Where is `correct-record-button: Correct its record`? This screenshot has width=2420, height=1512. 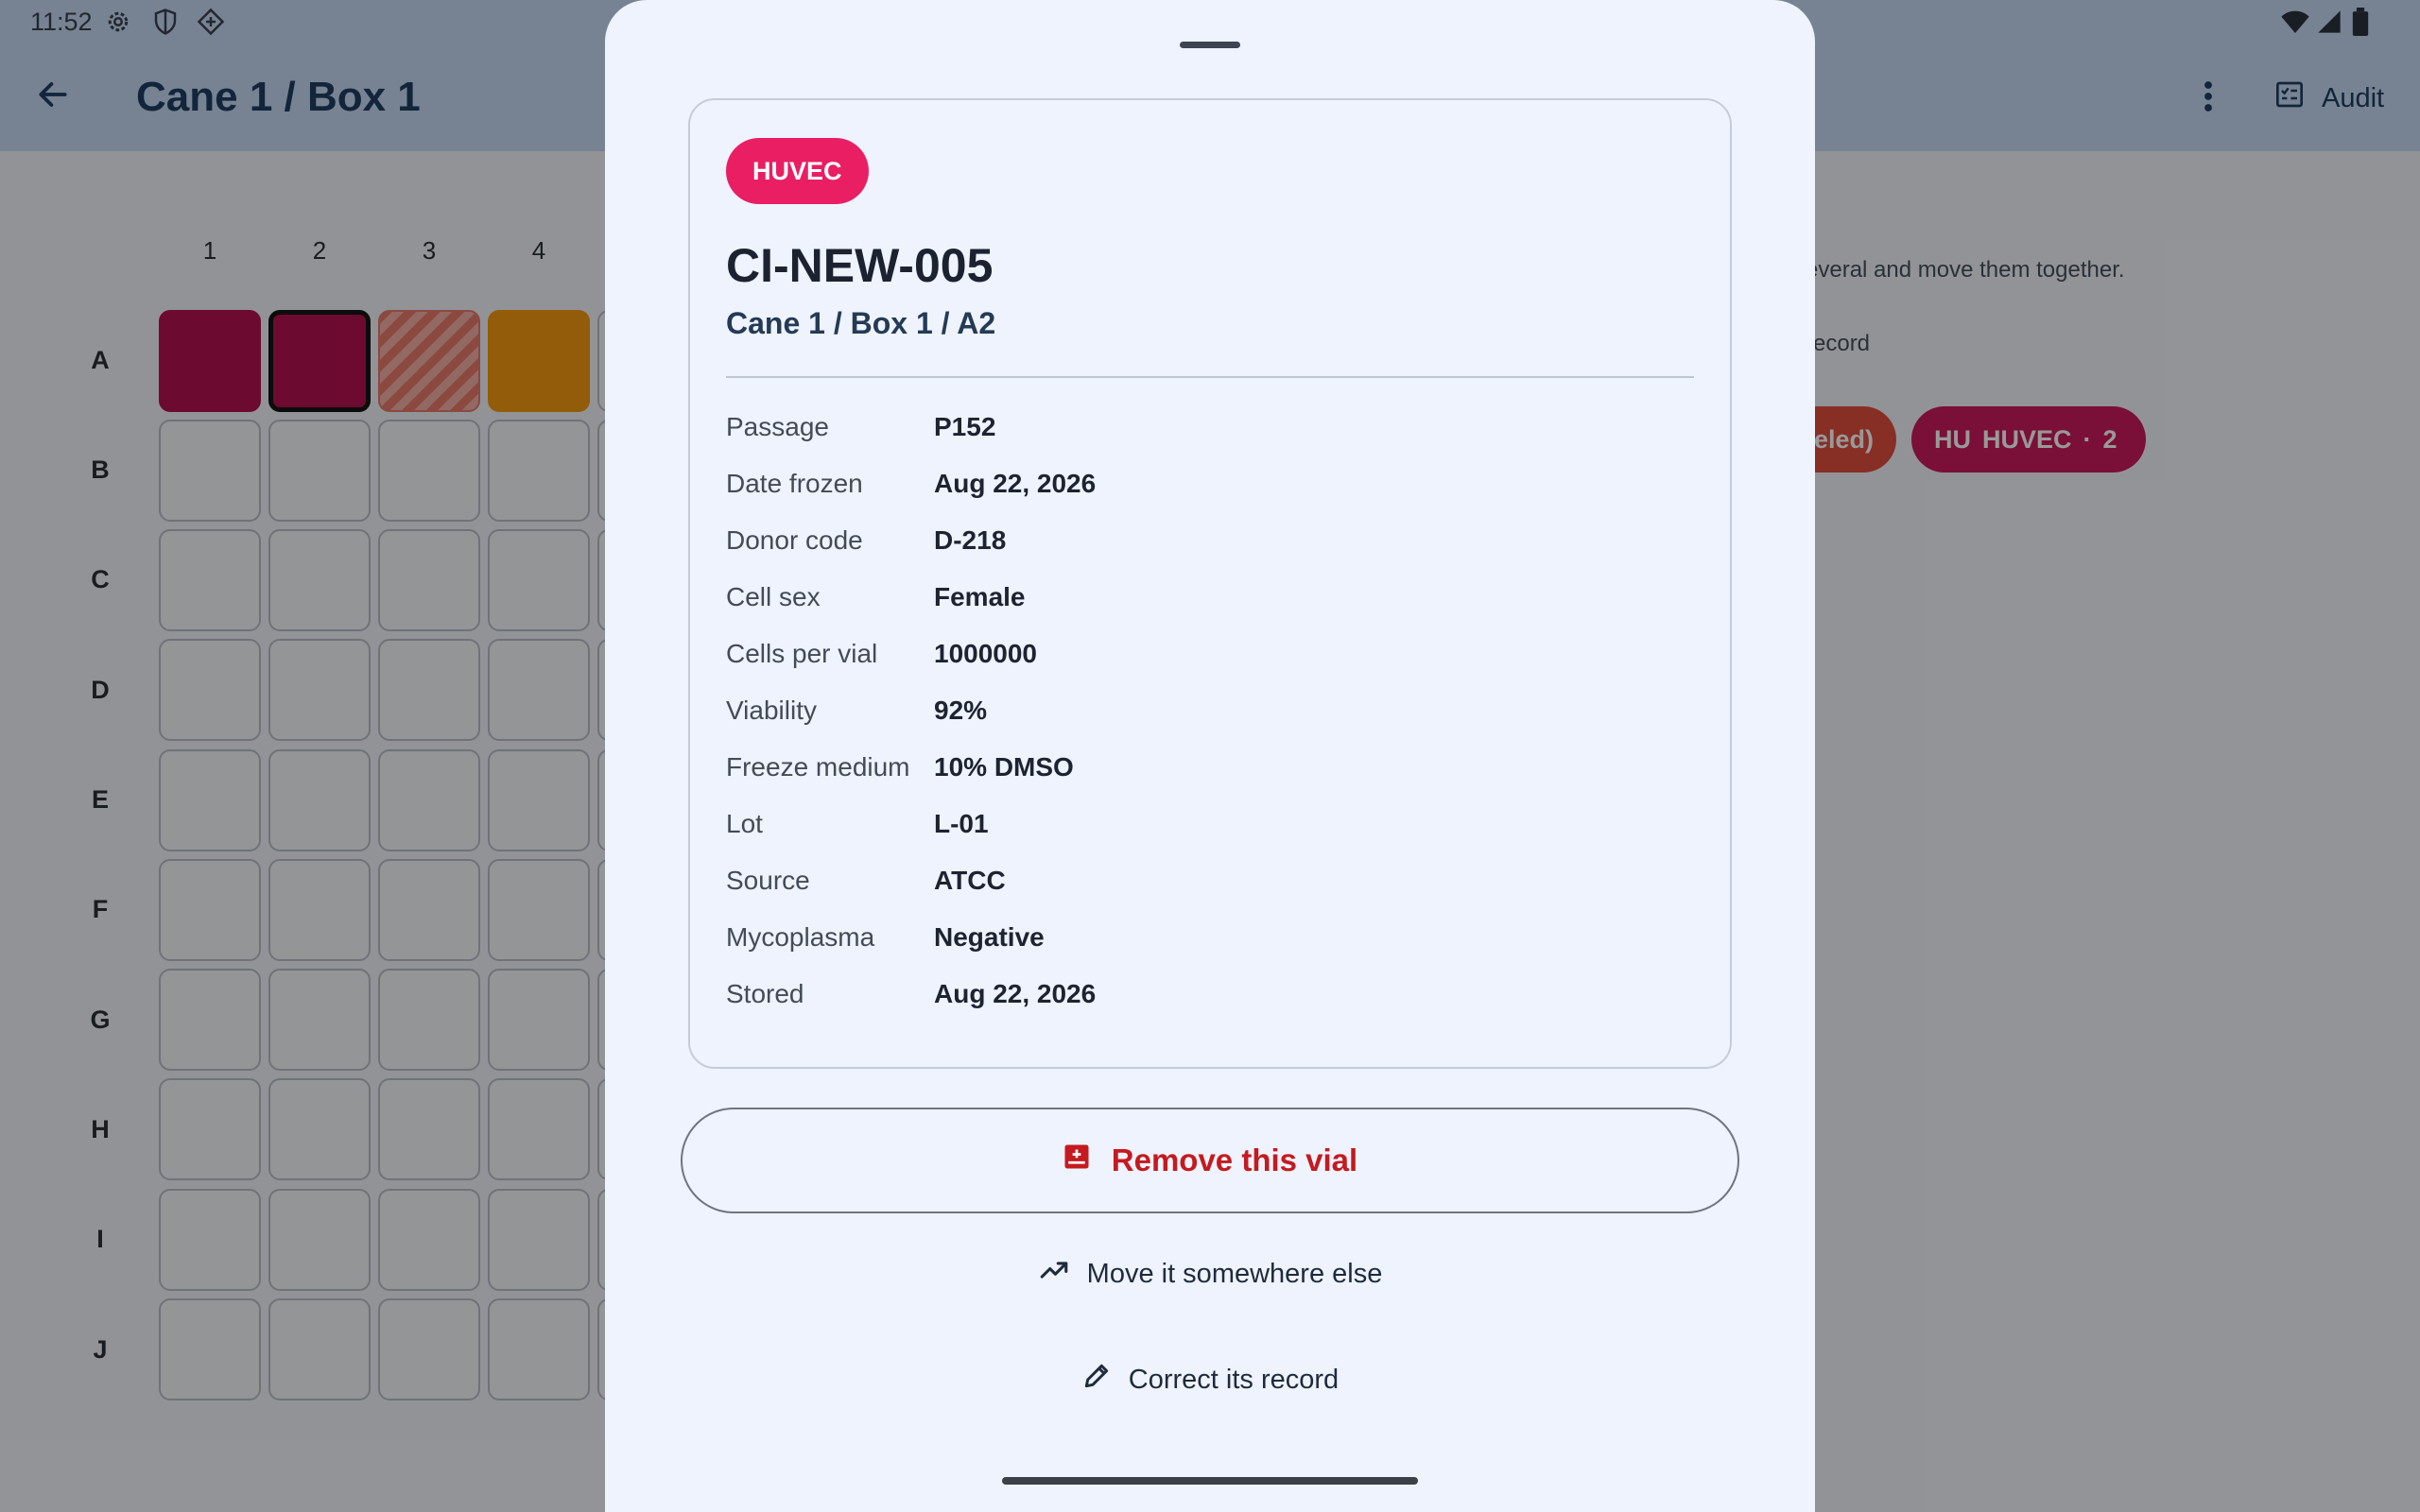
correct-record-button: Correct its record is located at coordinates (1210, 1380).